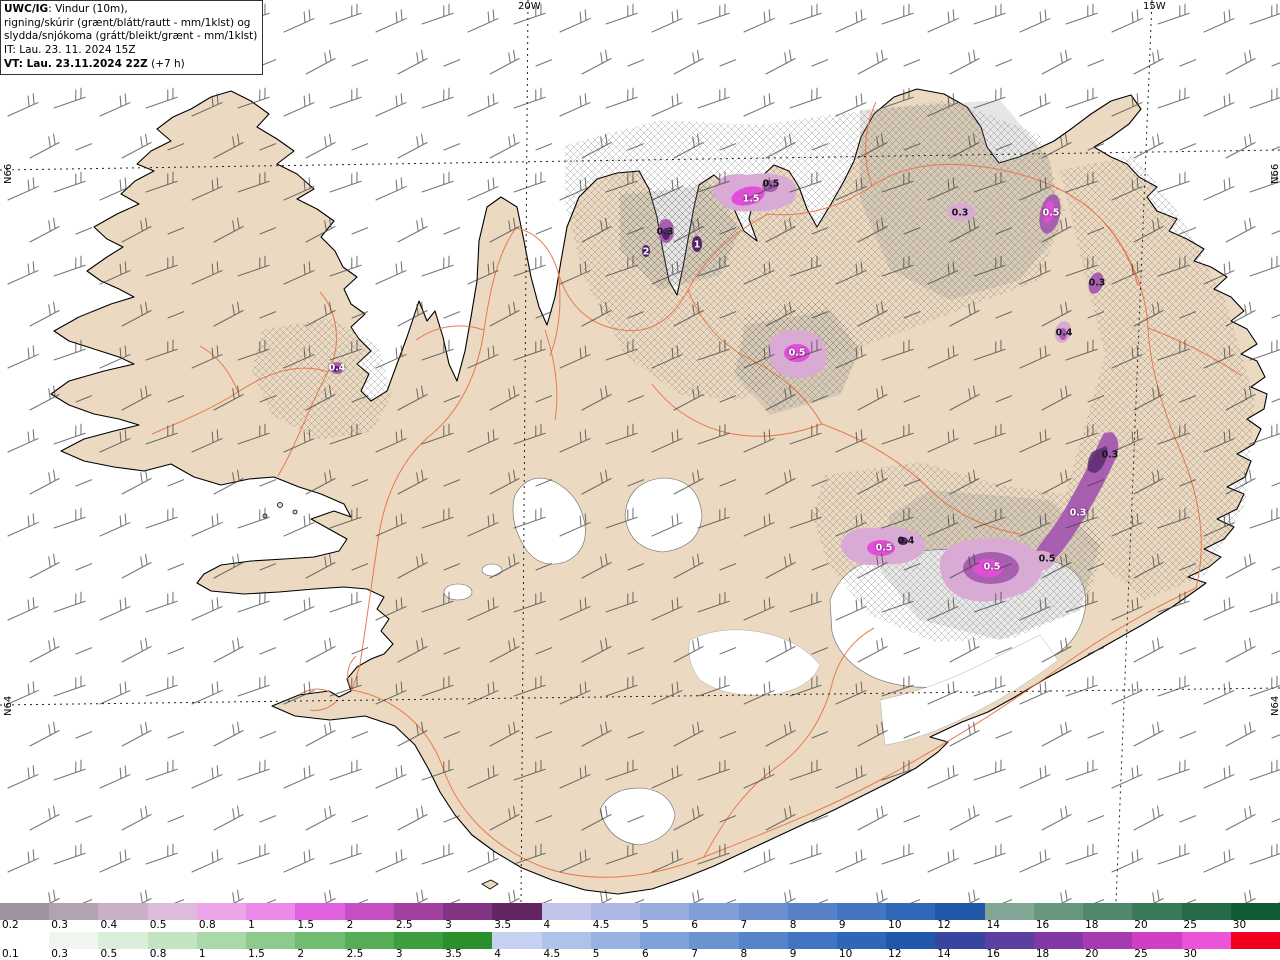 This screenshot has height=960, width=1280. What do you see at coordinates (109, 925) in the screenshot?
I see `legend-value: 0.4` at bounding box center [109, 925].